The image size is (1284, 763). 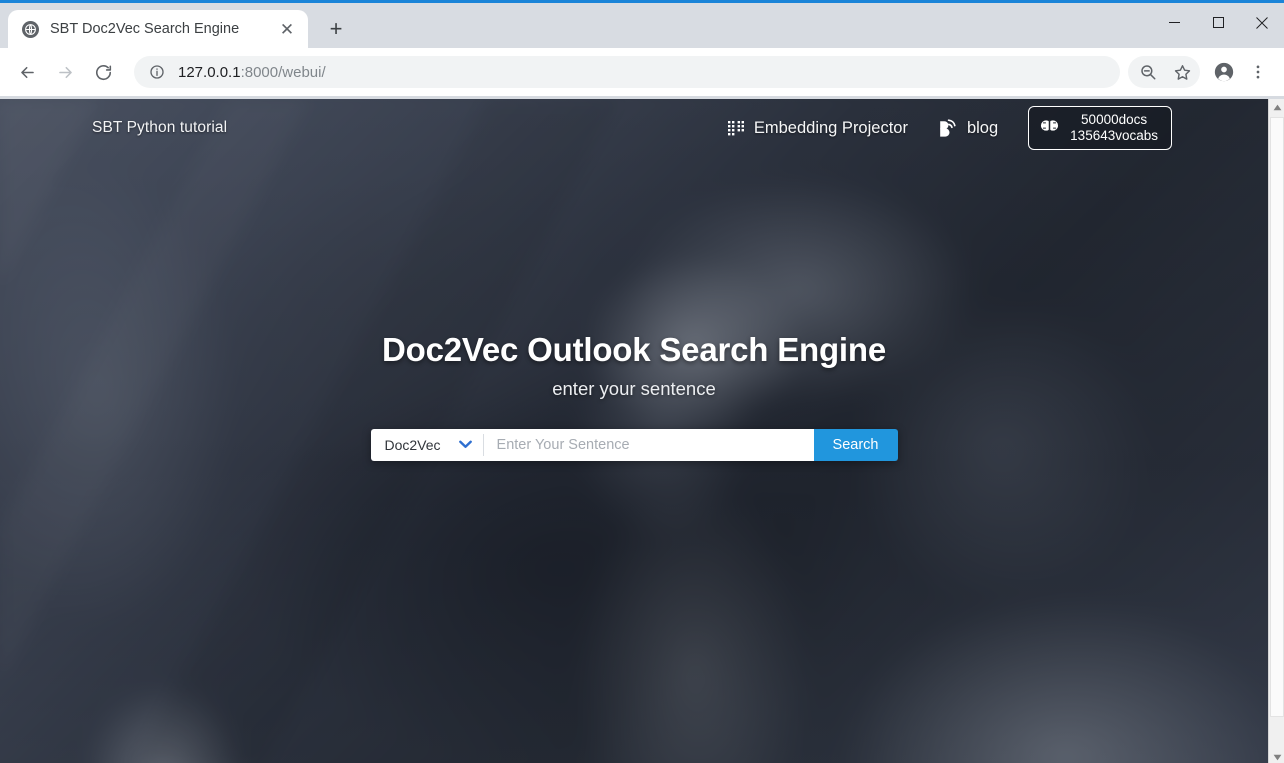 What do you see at coordinates (159, 128) in the screenshot?
I see `brand-title: SBT Python tutorial` at bounding box center [159, 128].